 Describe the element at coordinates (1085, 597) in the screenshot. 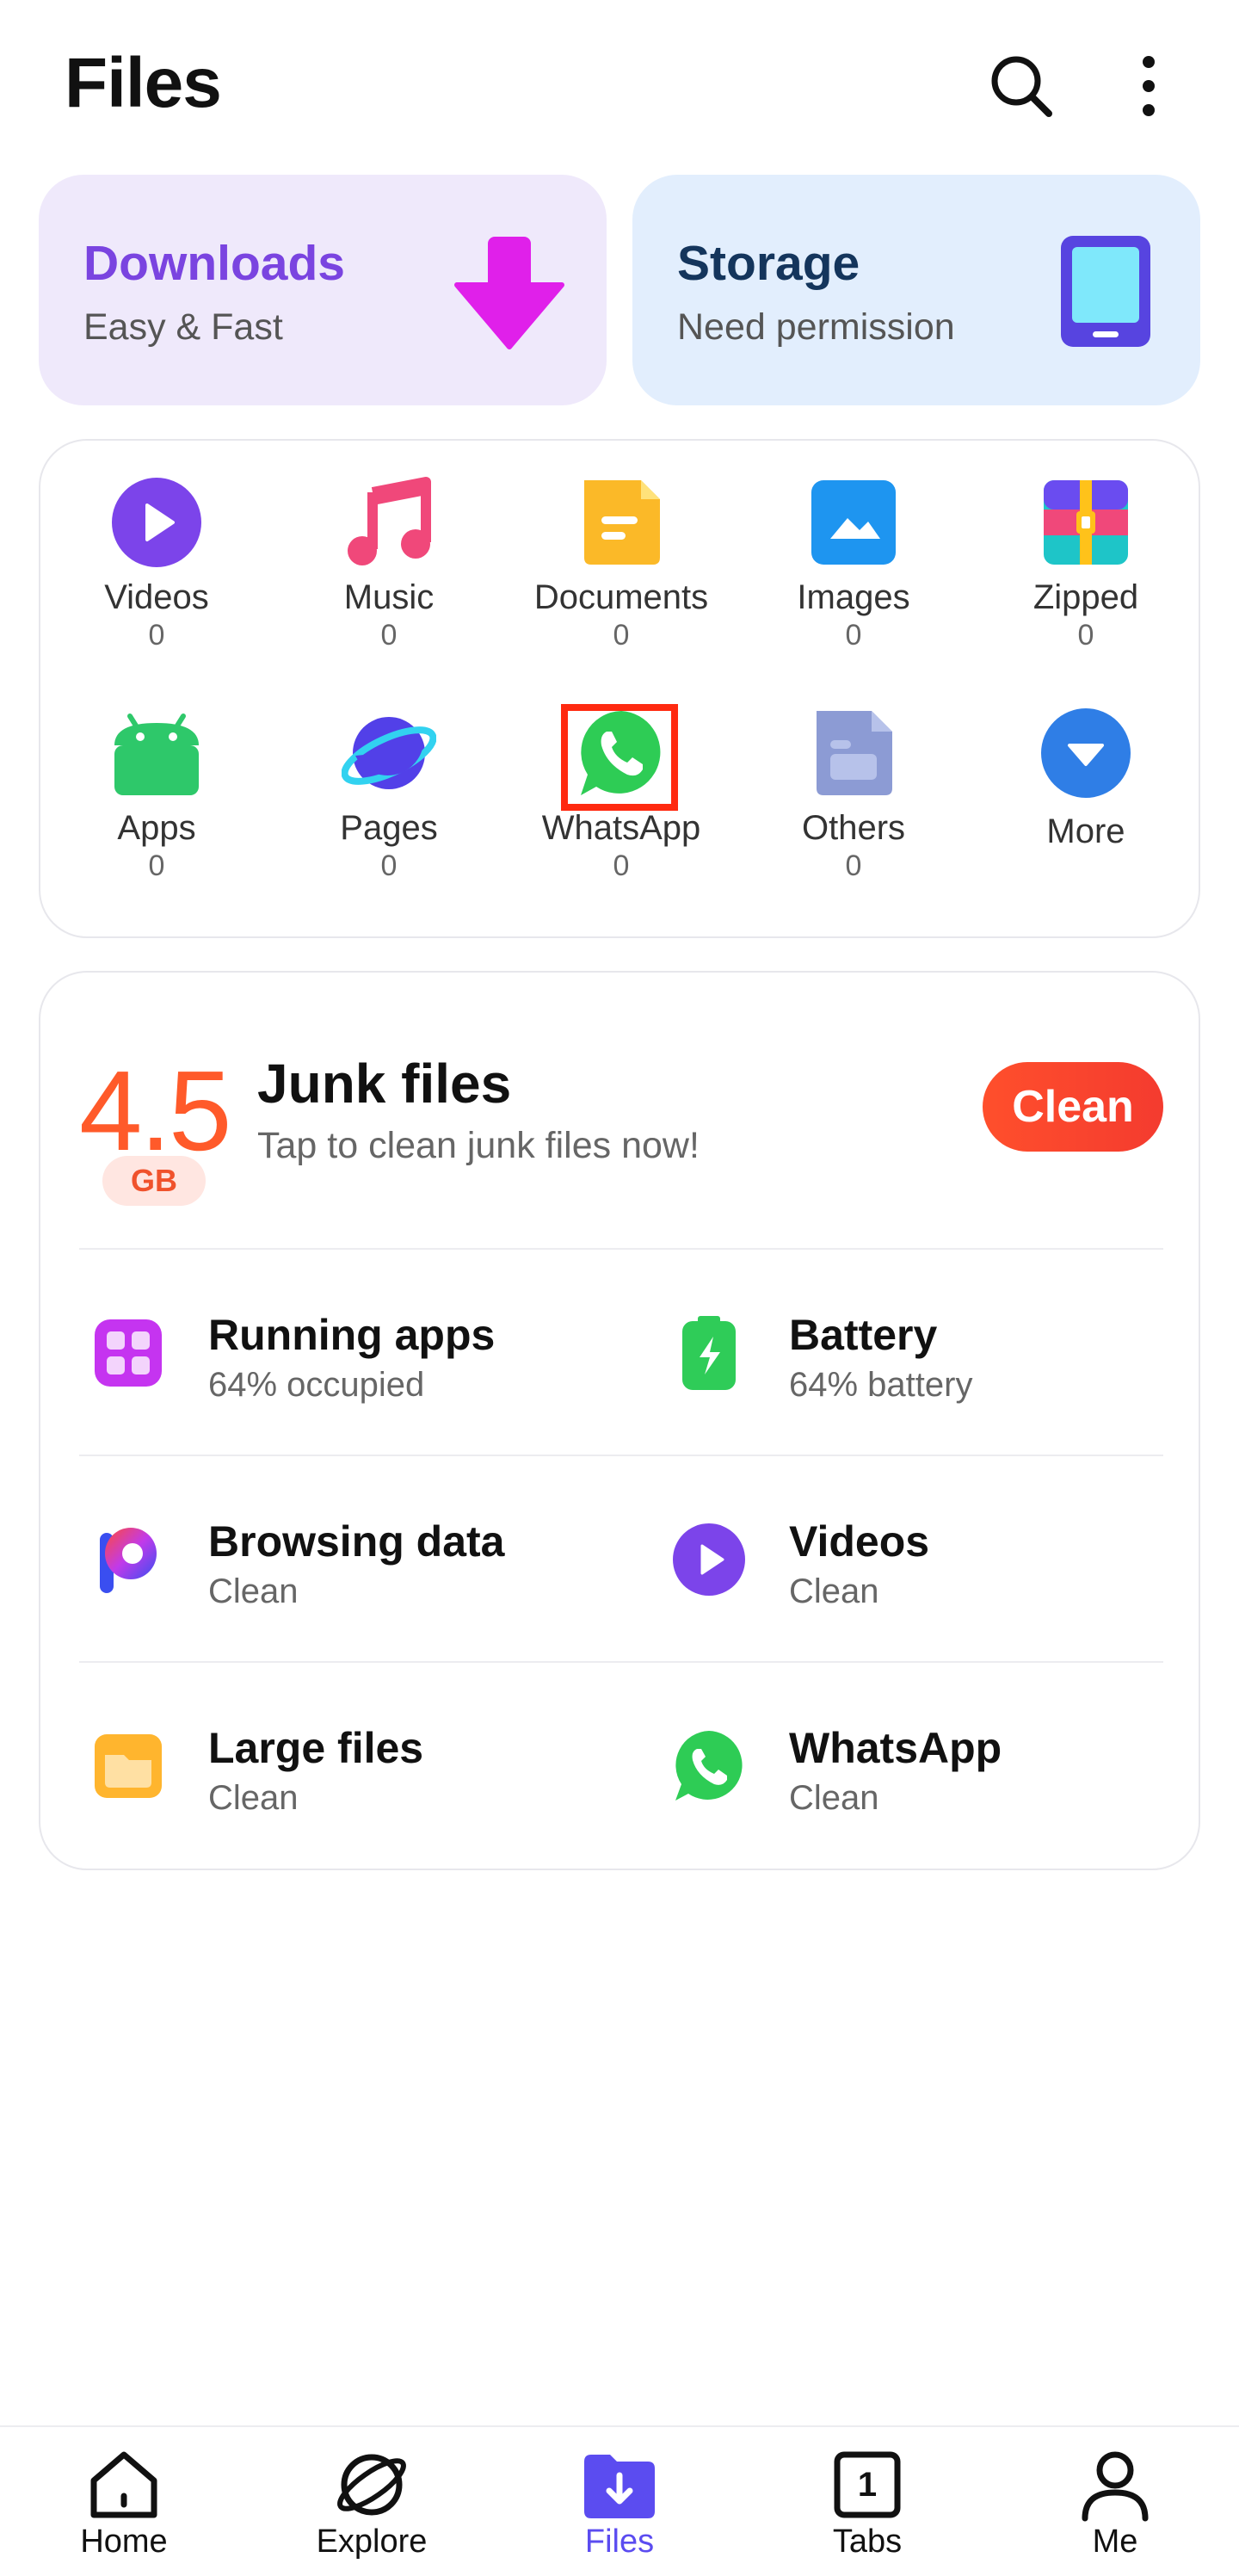

I see `category-label: Zipped` at that location.